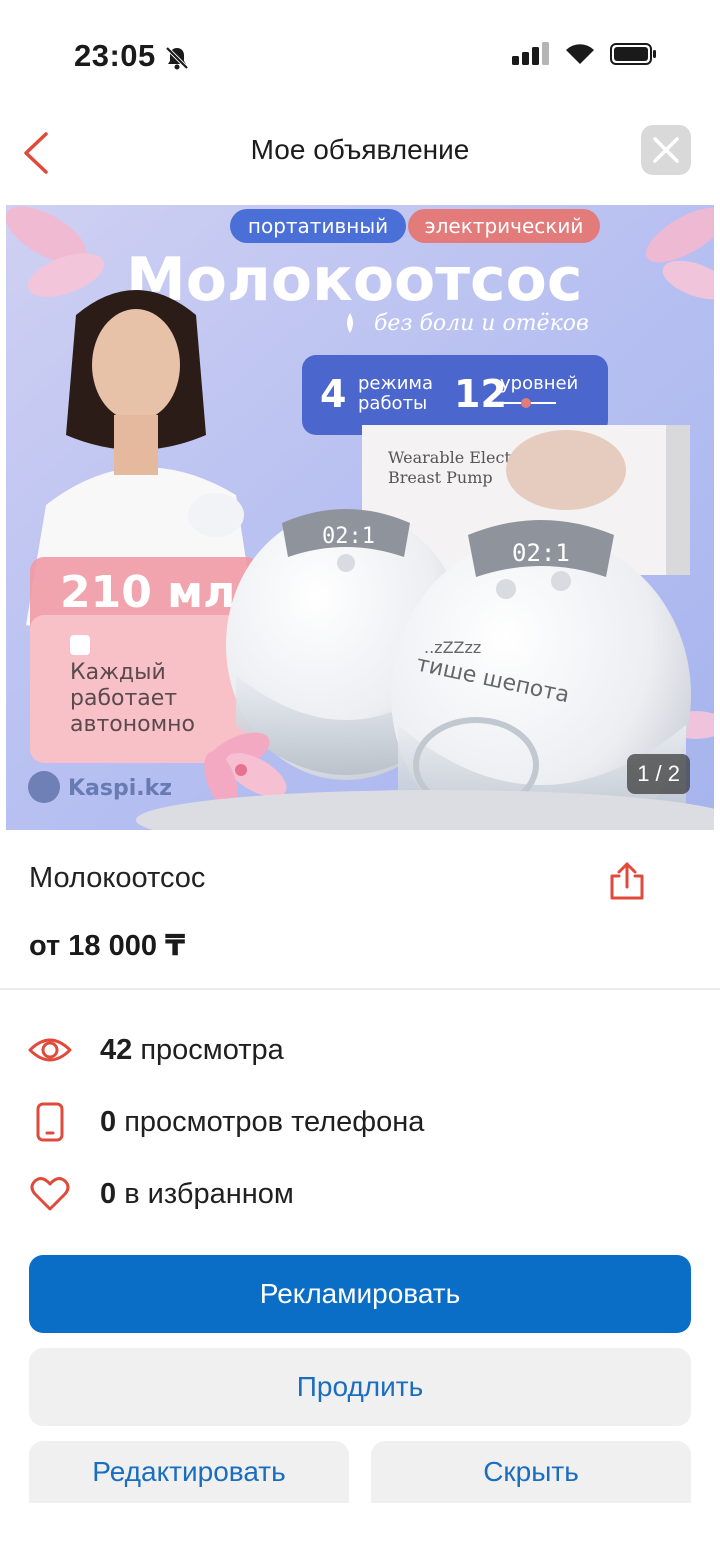 The image size is (720, 1565). Describe the element at coordinates (177, 58) in the screenshot. I see `bell-off-icon` at that location.